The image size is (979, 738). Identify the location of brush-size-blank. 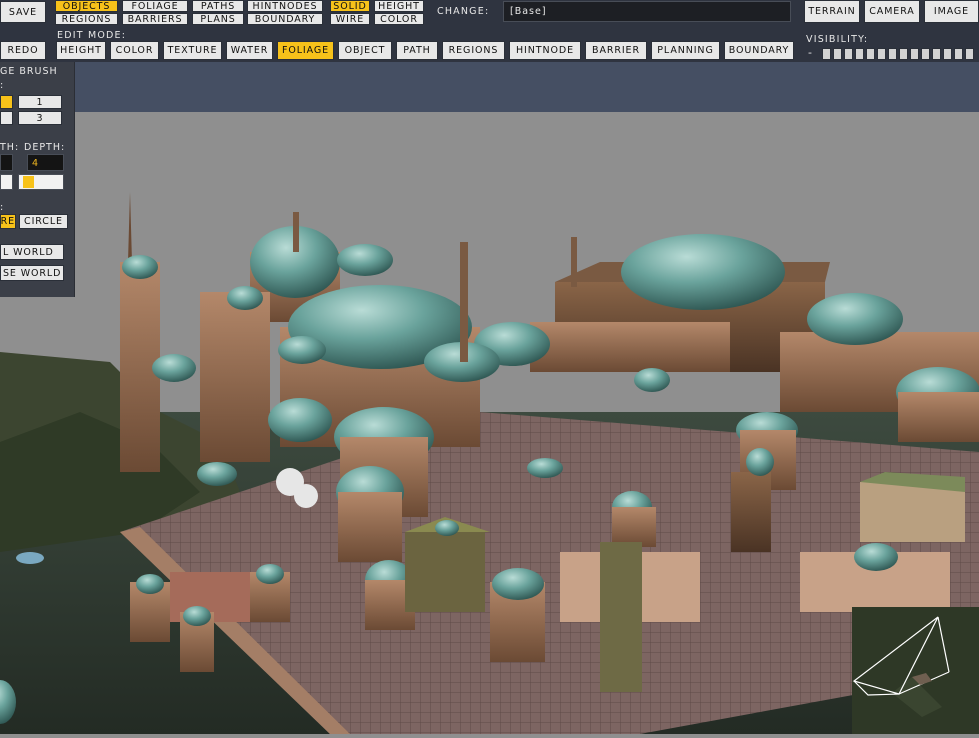
(6, 118).